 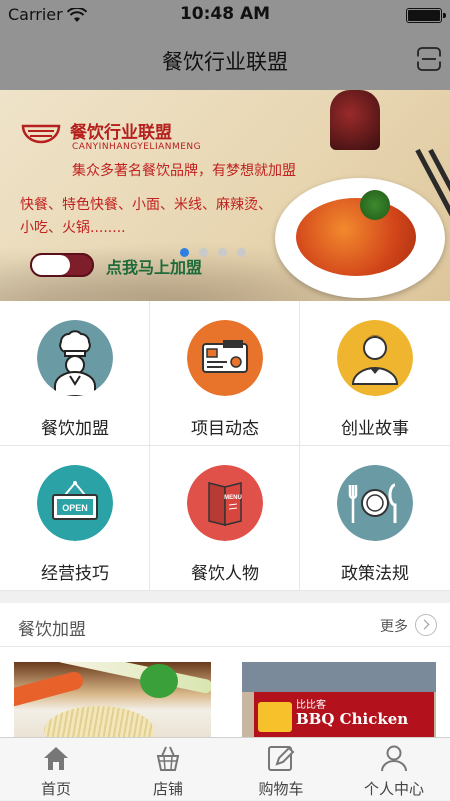 What do you see at coordinates (225, 358) in the screenshot?
I see `bank-card-icon` at bounding box center [225, 358].